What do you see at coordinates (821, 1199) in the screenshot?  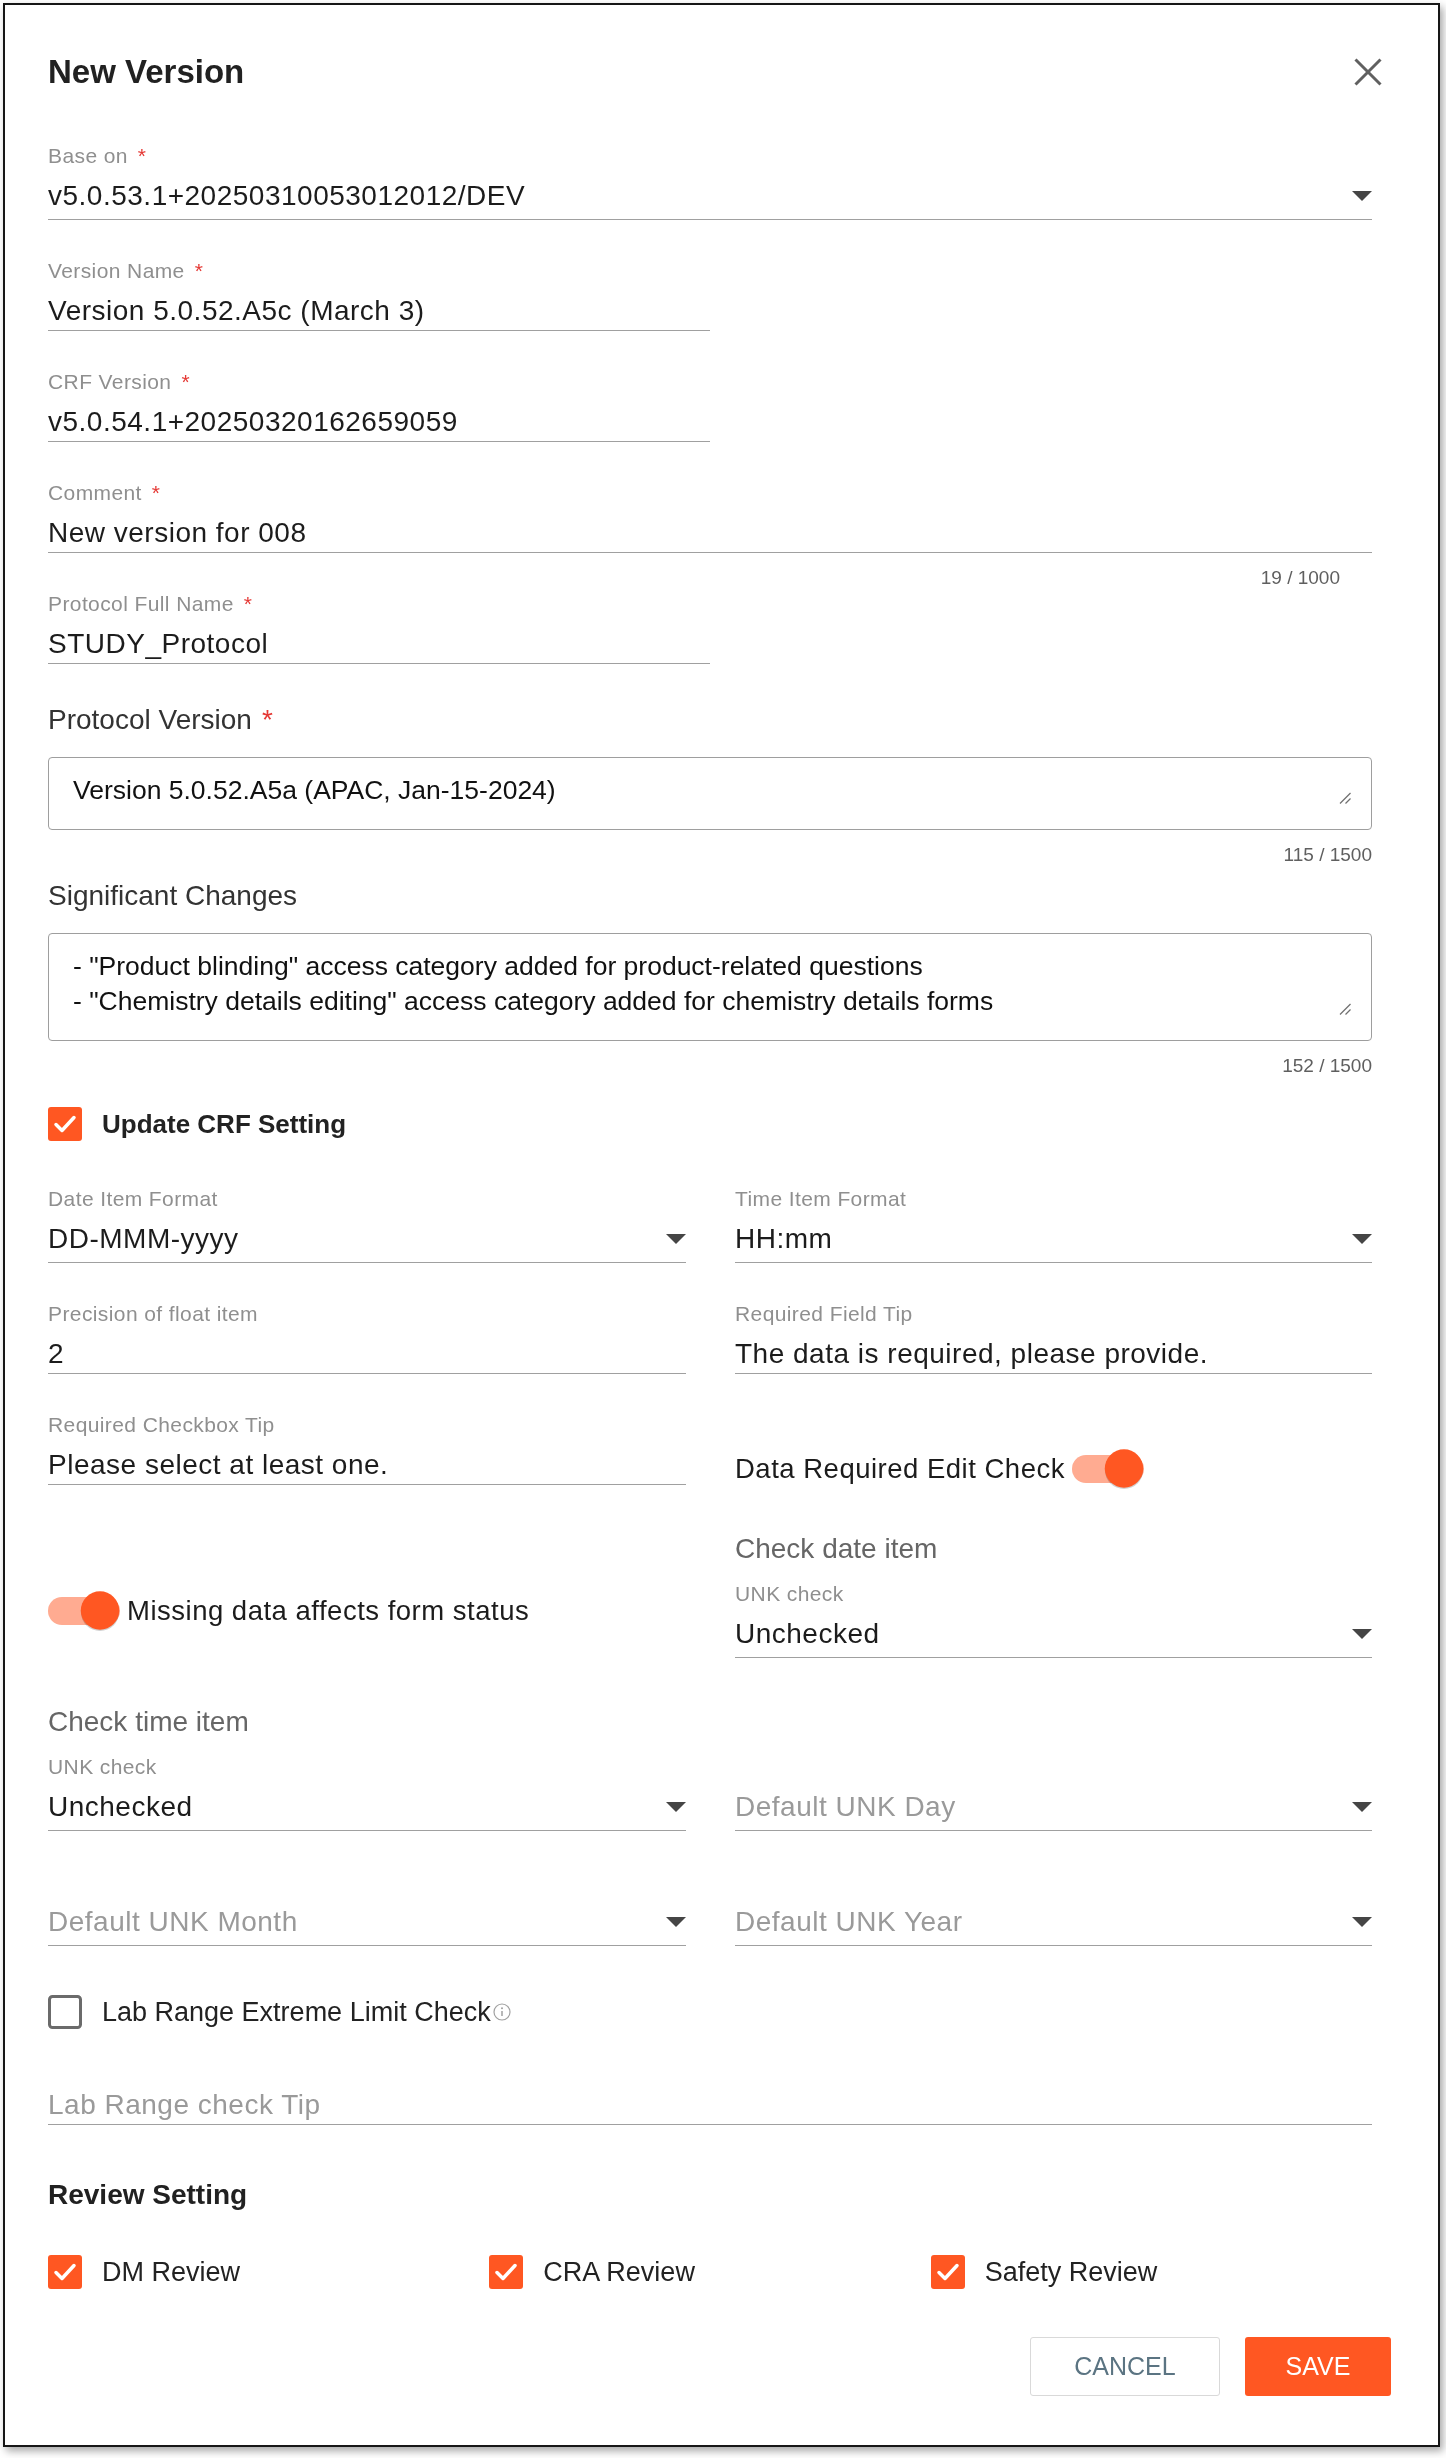 I see `field-label: Time Item Format` at bounding box center [821, 1199].